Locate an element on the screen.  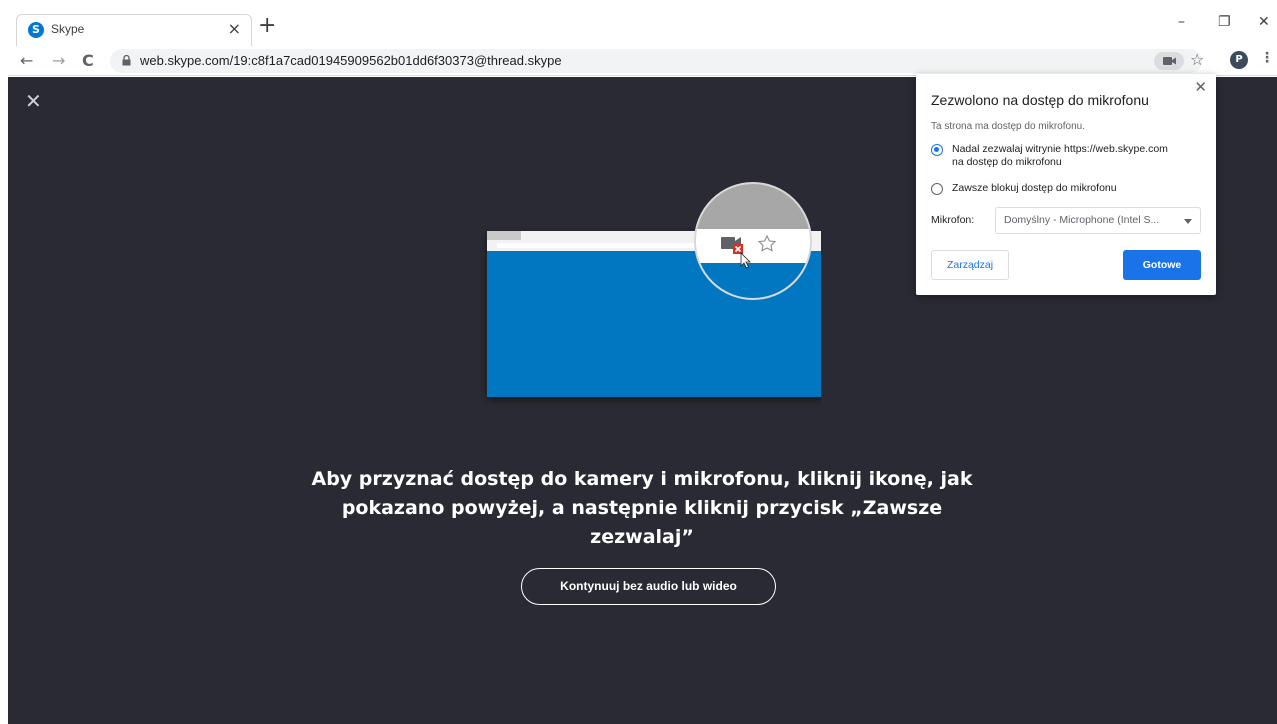
radio-block-label: Zawsze blokuj dostęp do mikrofonu is located at coordinates (1034, 188).